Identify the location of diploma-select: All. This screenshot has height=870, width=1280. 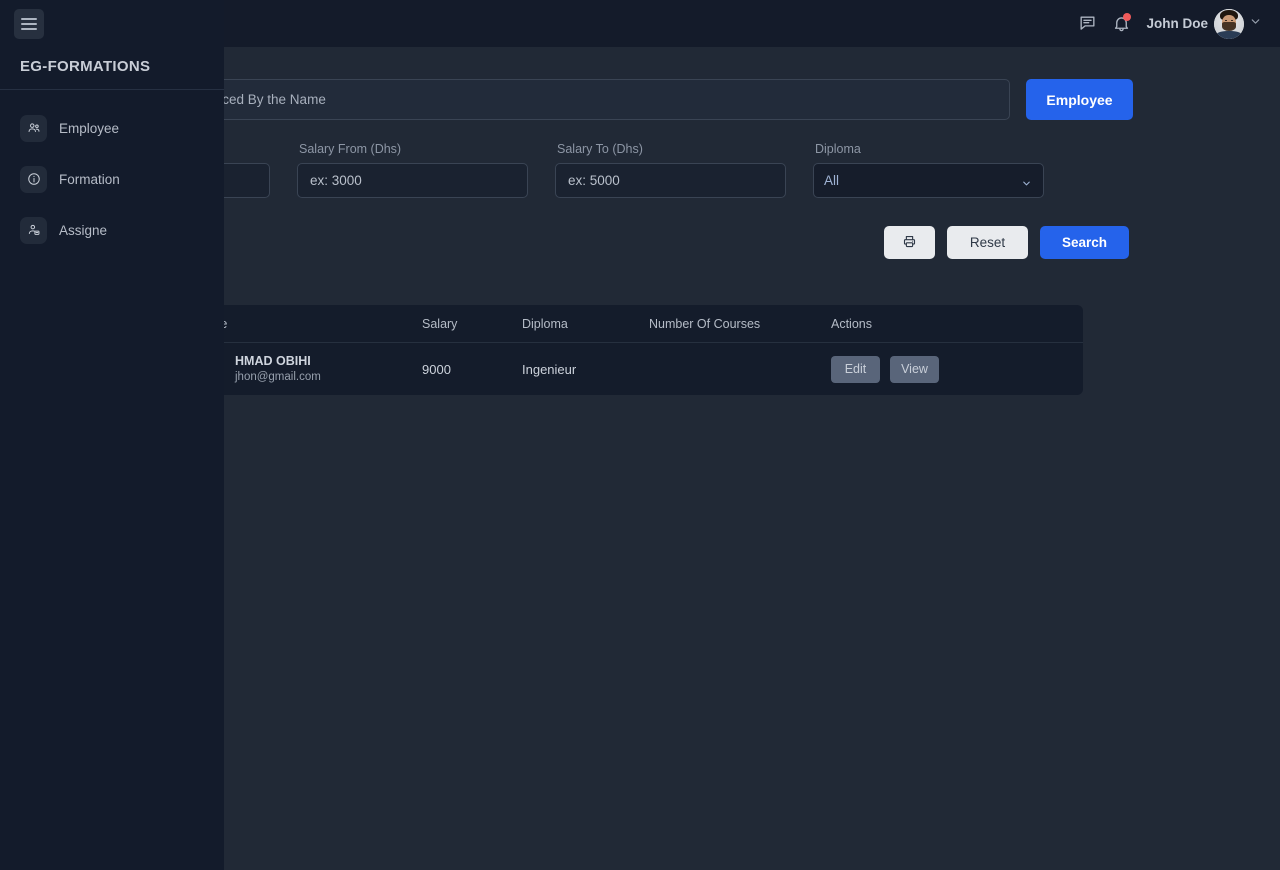
(928, 180).